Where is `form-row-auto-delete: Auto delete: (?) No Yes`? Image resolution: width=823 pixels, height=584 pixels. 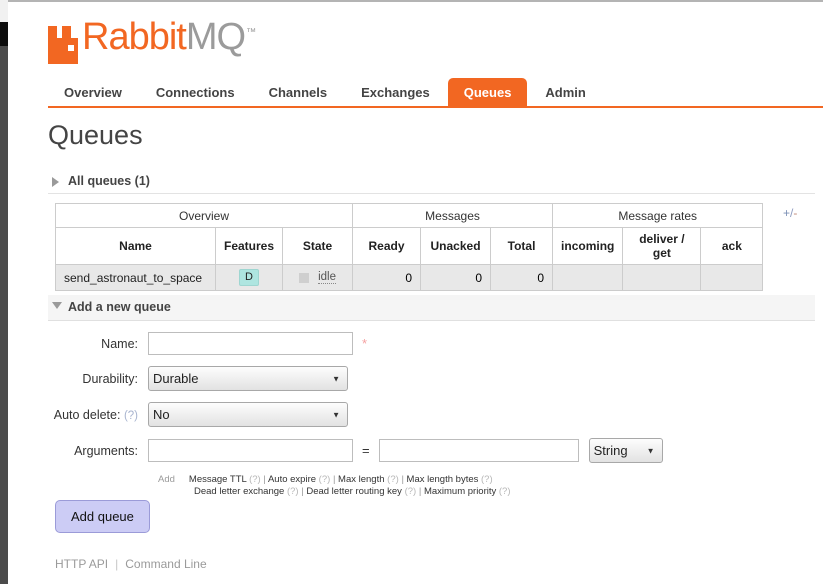
form-row-auto-delete: Auto delete: (?) No Yes is located at coordinates (368, 414).